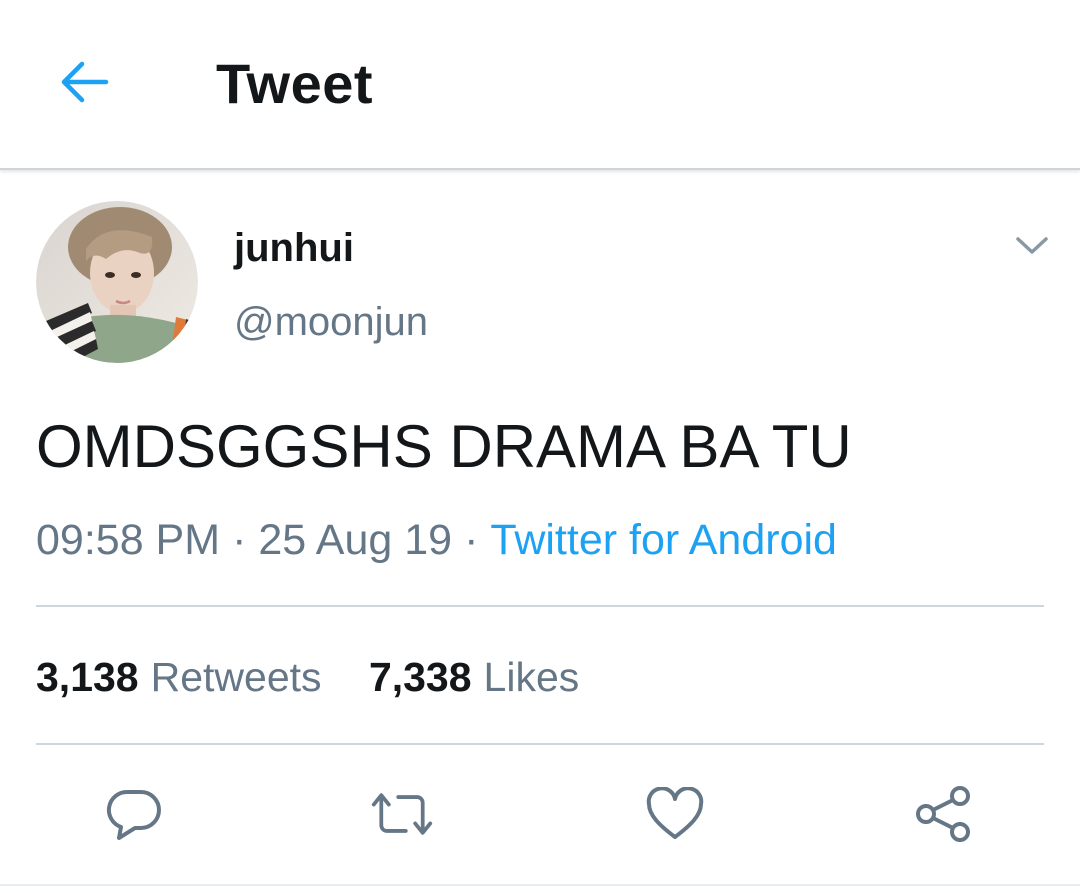 Image resolution: width=1080 pixels, height=893 pixels. I want to click on retweets-count: 3,138, so click(87, 677).